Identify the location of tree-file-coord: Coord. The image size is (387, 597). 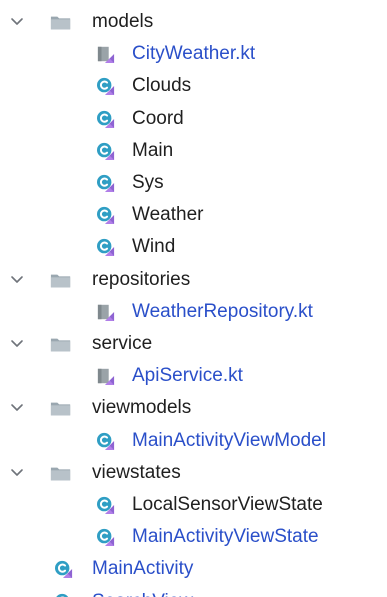
(193, 119).